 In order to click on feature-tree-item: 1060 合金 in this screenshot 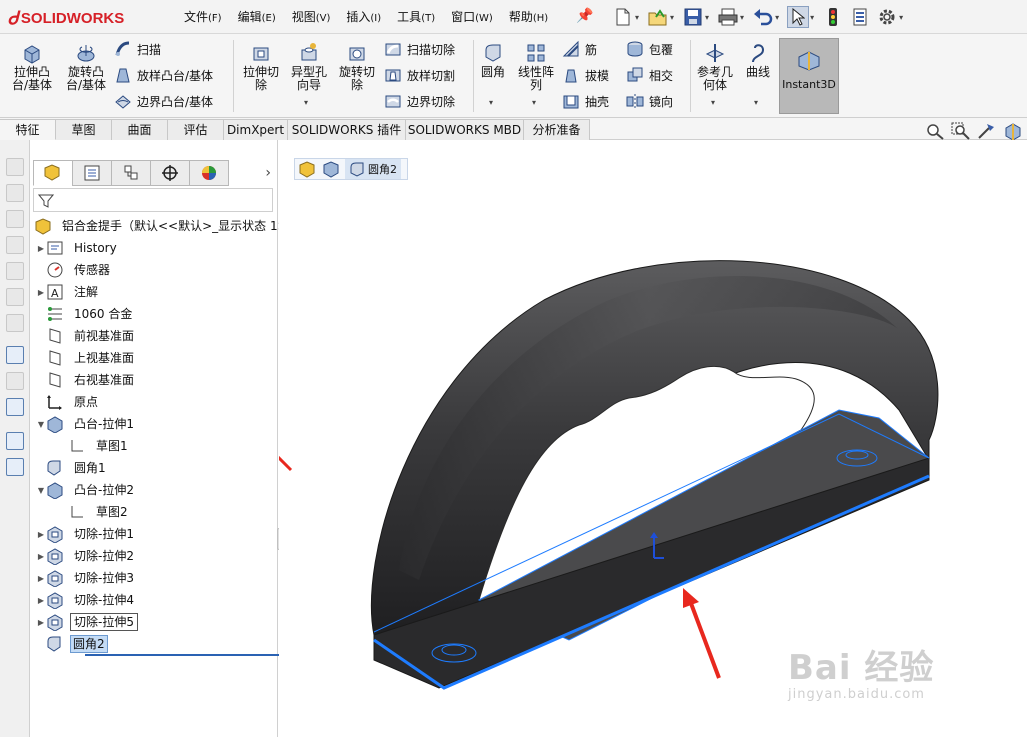, I will do `click(86, 314)`.